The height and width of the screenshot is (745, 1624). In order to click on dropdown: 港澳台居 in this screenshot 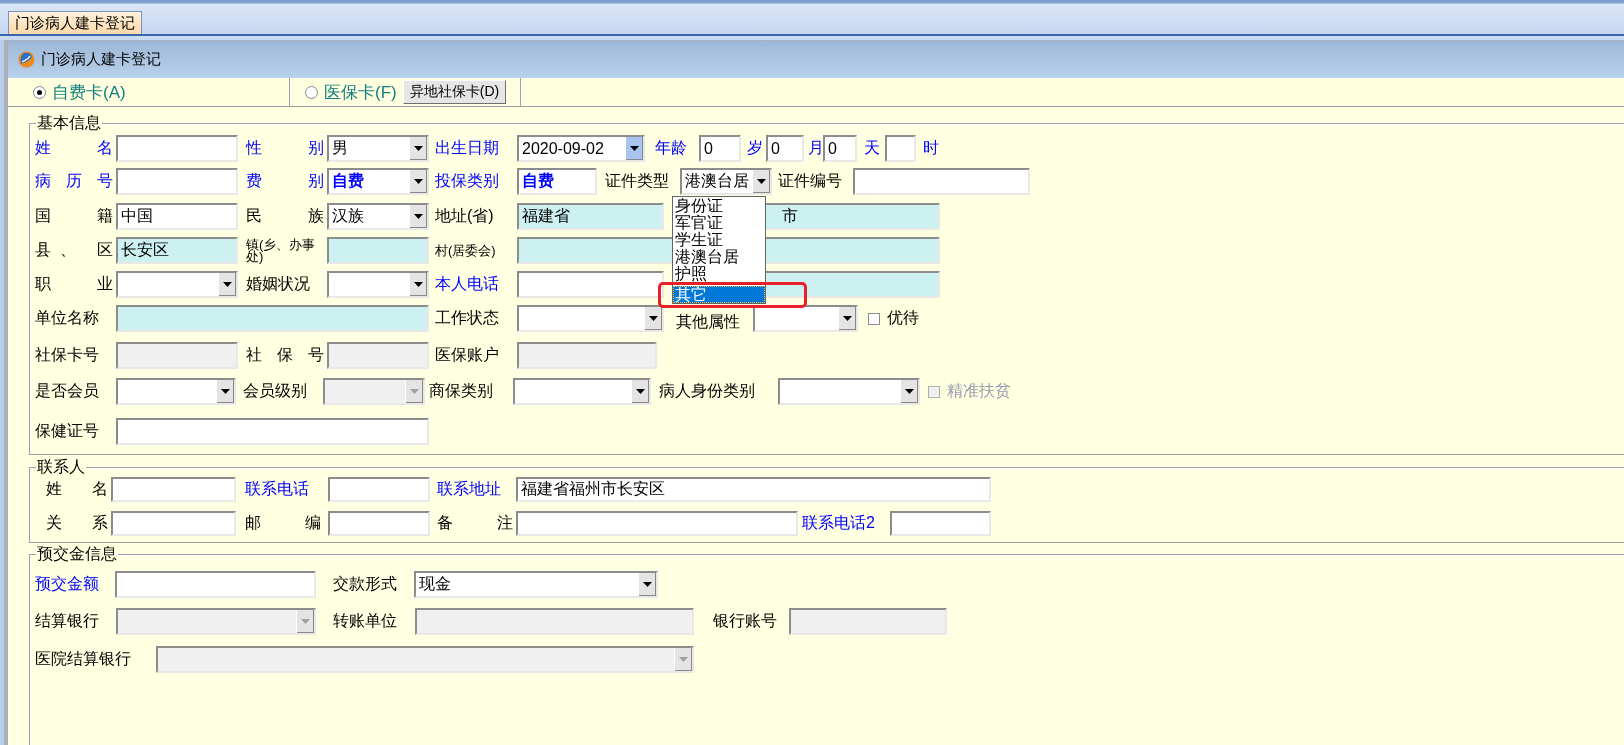, I will do `click(726, 181)`.